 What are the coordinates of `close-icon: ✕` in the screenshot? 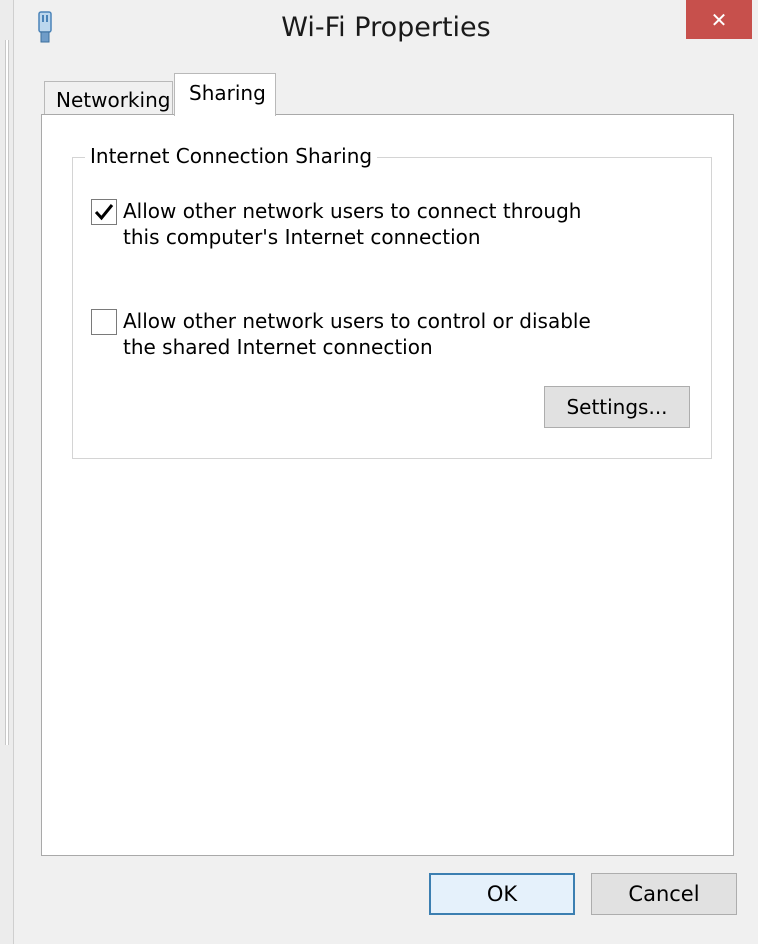 It's located at (719, 19).